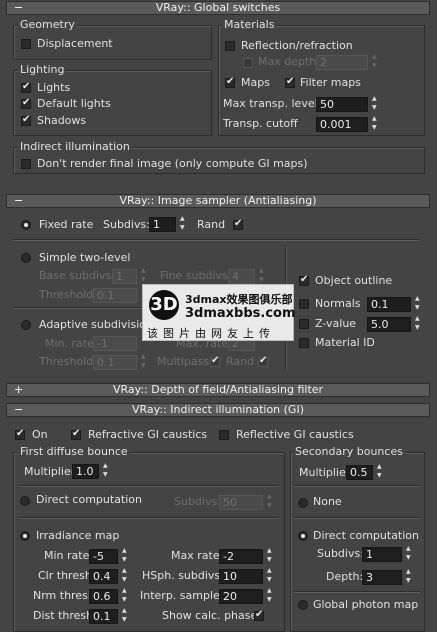 The width and height of the screenshot is (437, 632). Describe the element at coordinates (115, 343) in the screenshot. I see `min-rate-field: -1` at that location.